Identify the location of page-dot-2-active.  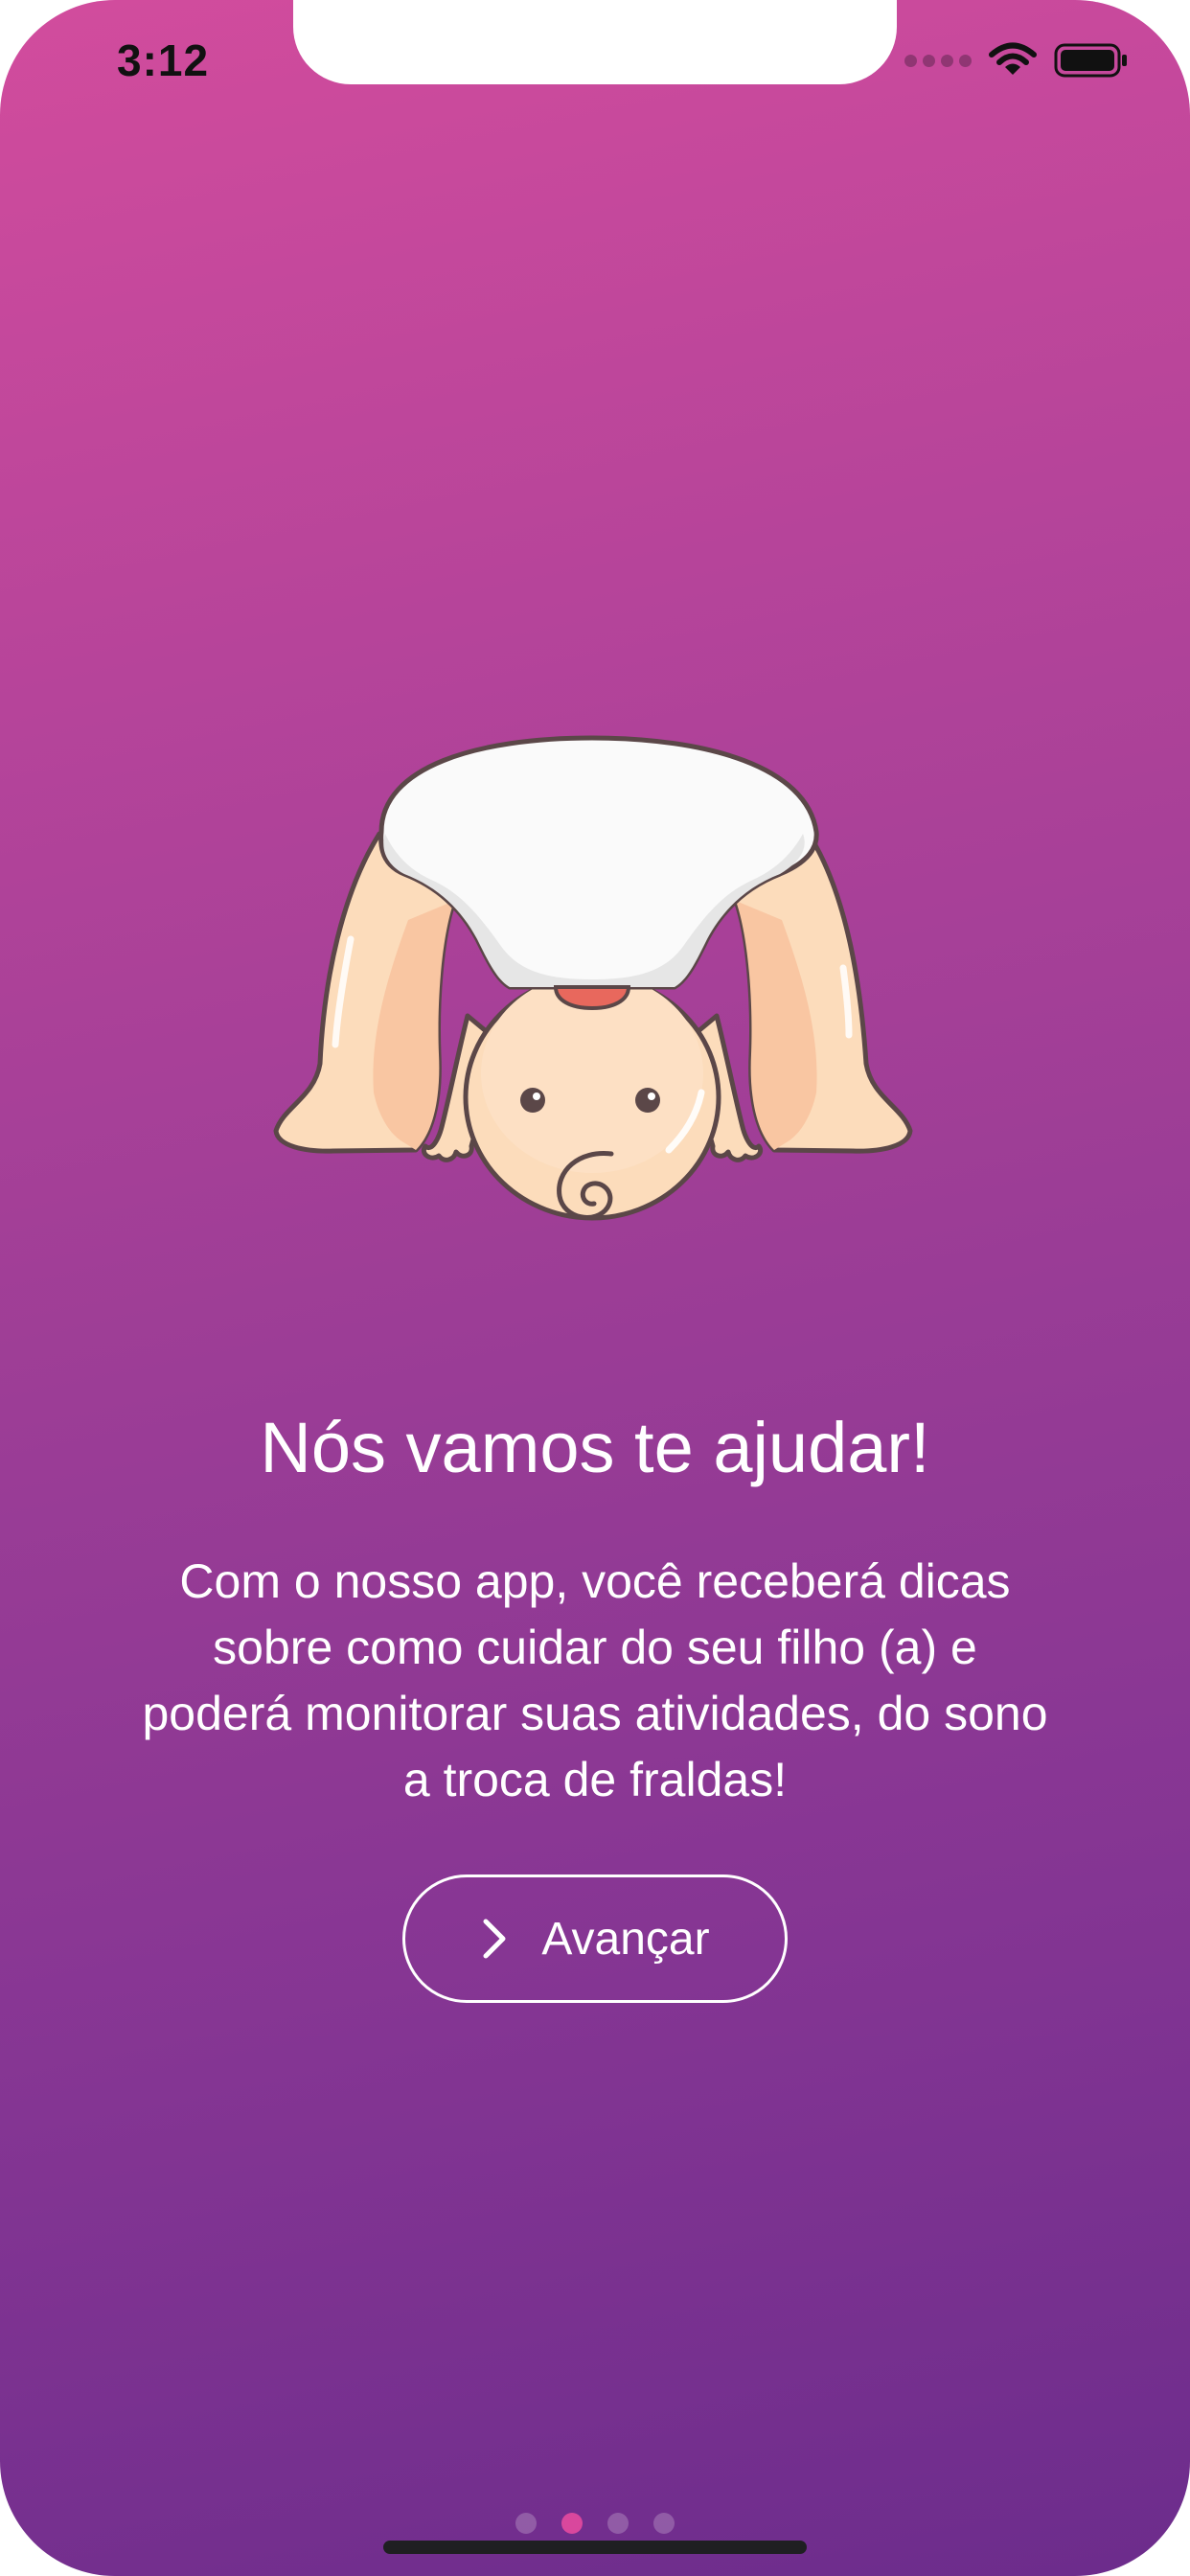
(572, 2523).